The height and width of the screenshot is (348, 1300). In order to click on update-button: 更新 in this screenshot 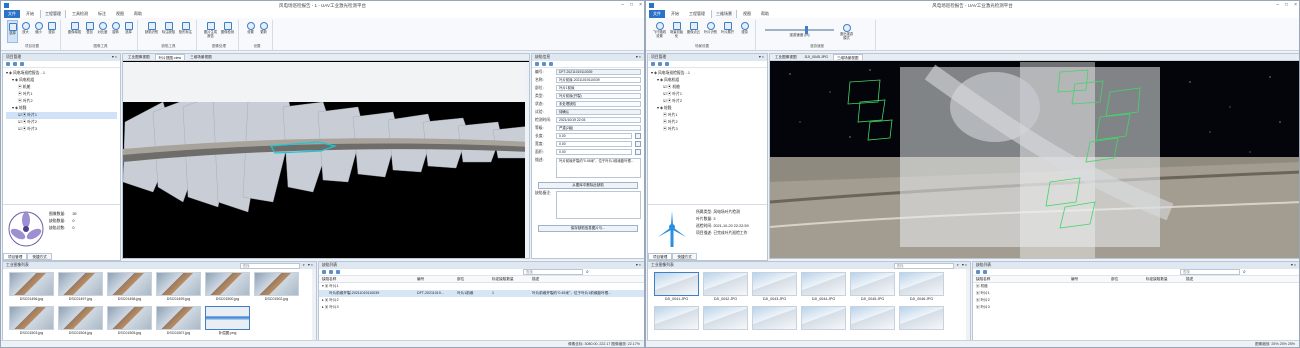, I will do `click(263, 31)`.